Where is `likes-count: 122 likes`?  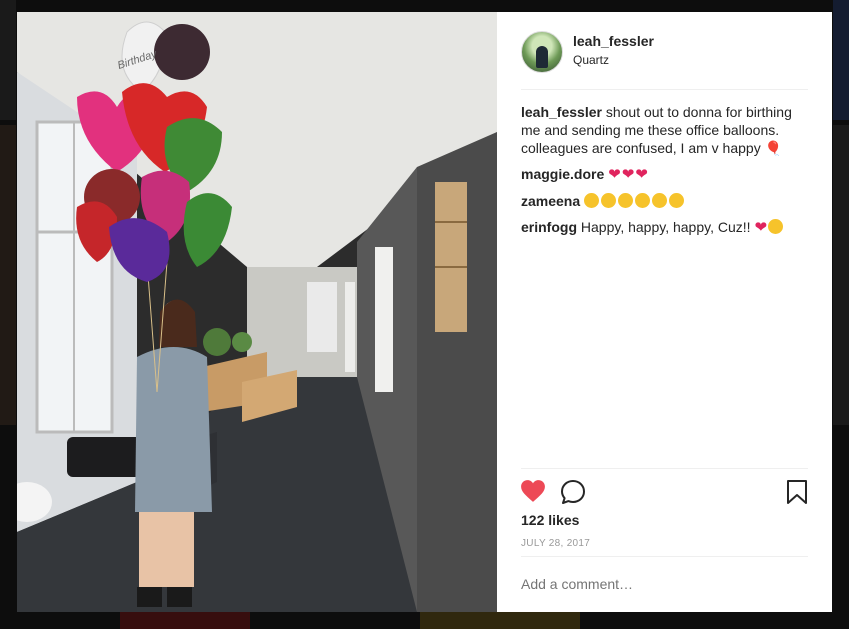
likes-count: 122 likes is located at coordinates (550, 520).